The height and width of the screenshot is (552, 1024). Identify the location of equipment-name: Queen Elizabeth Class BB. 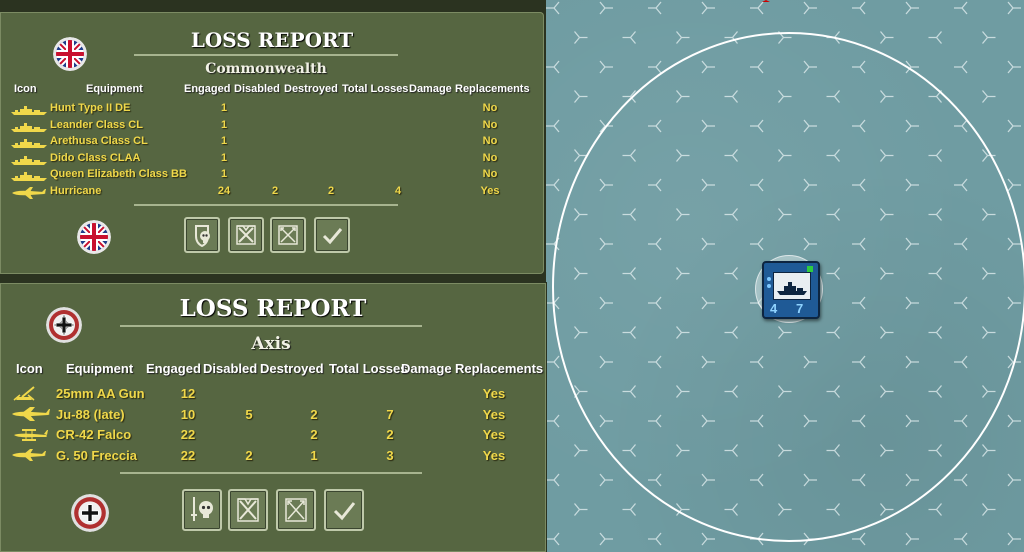
(118, 174).